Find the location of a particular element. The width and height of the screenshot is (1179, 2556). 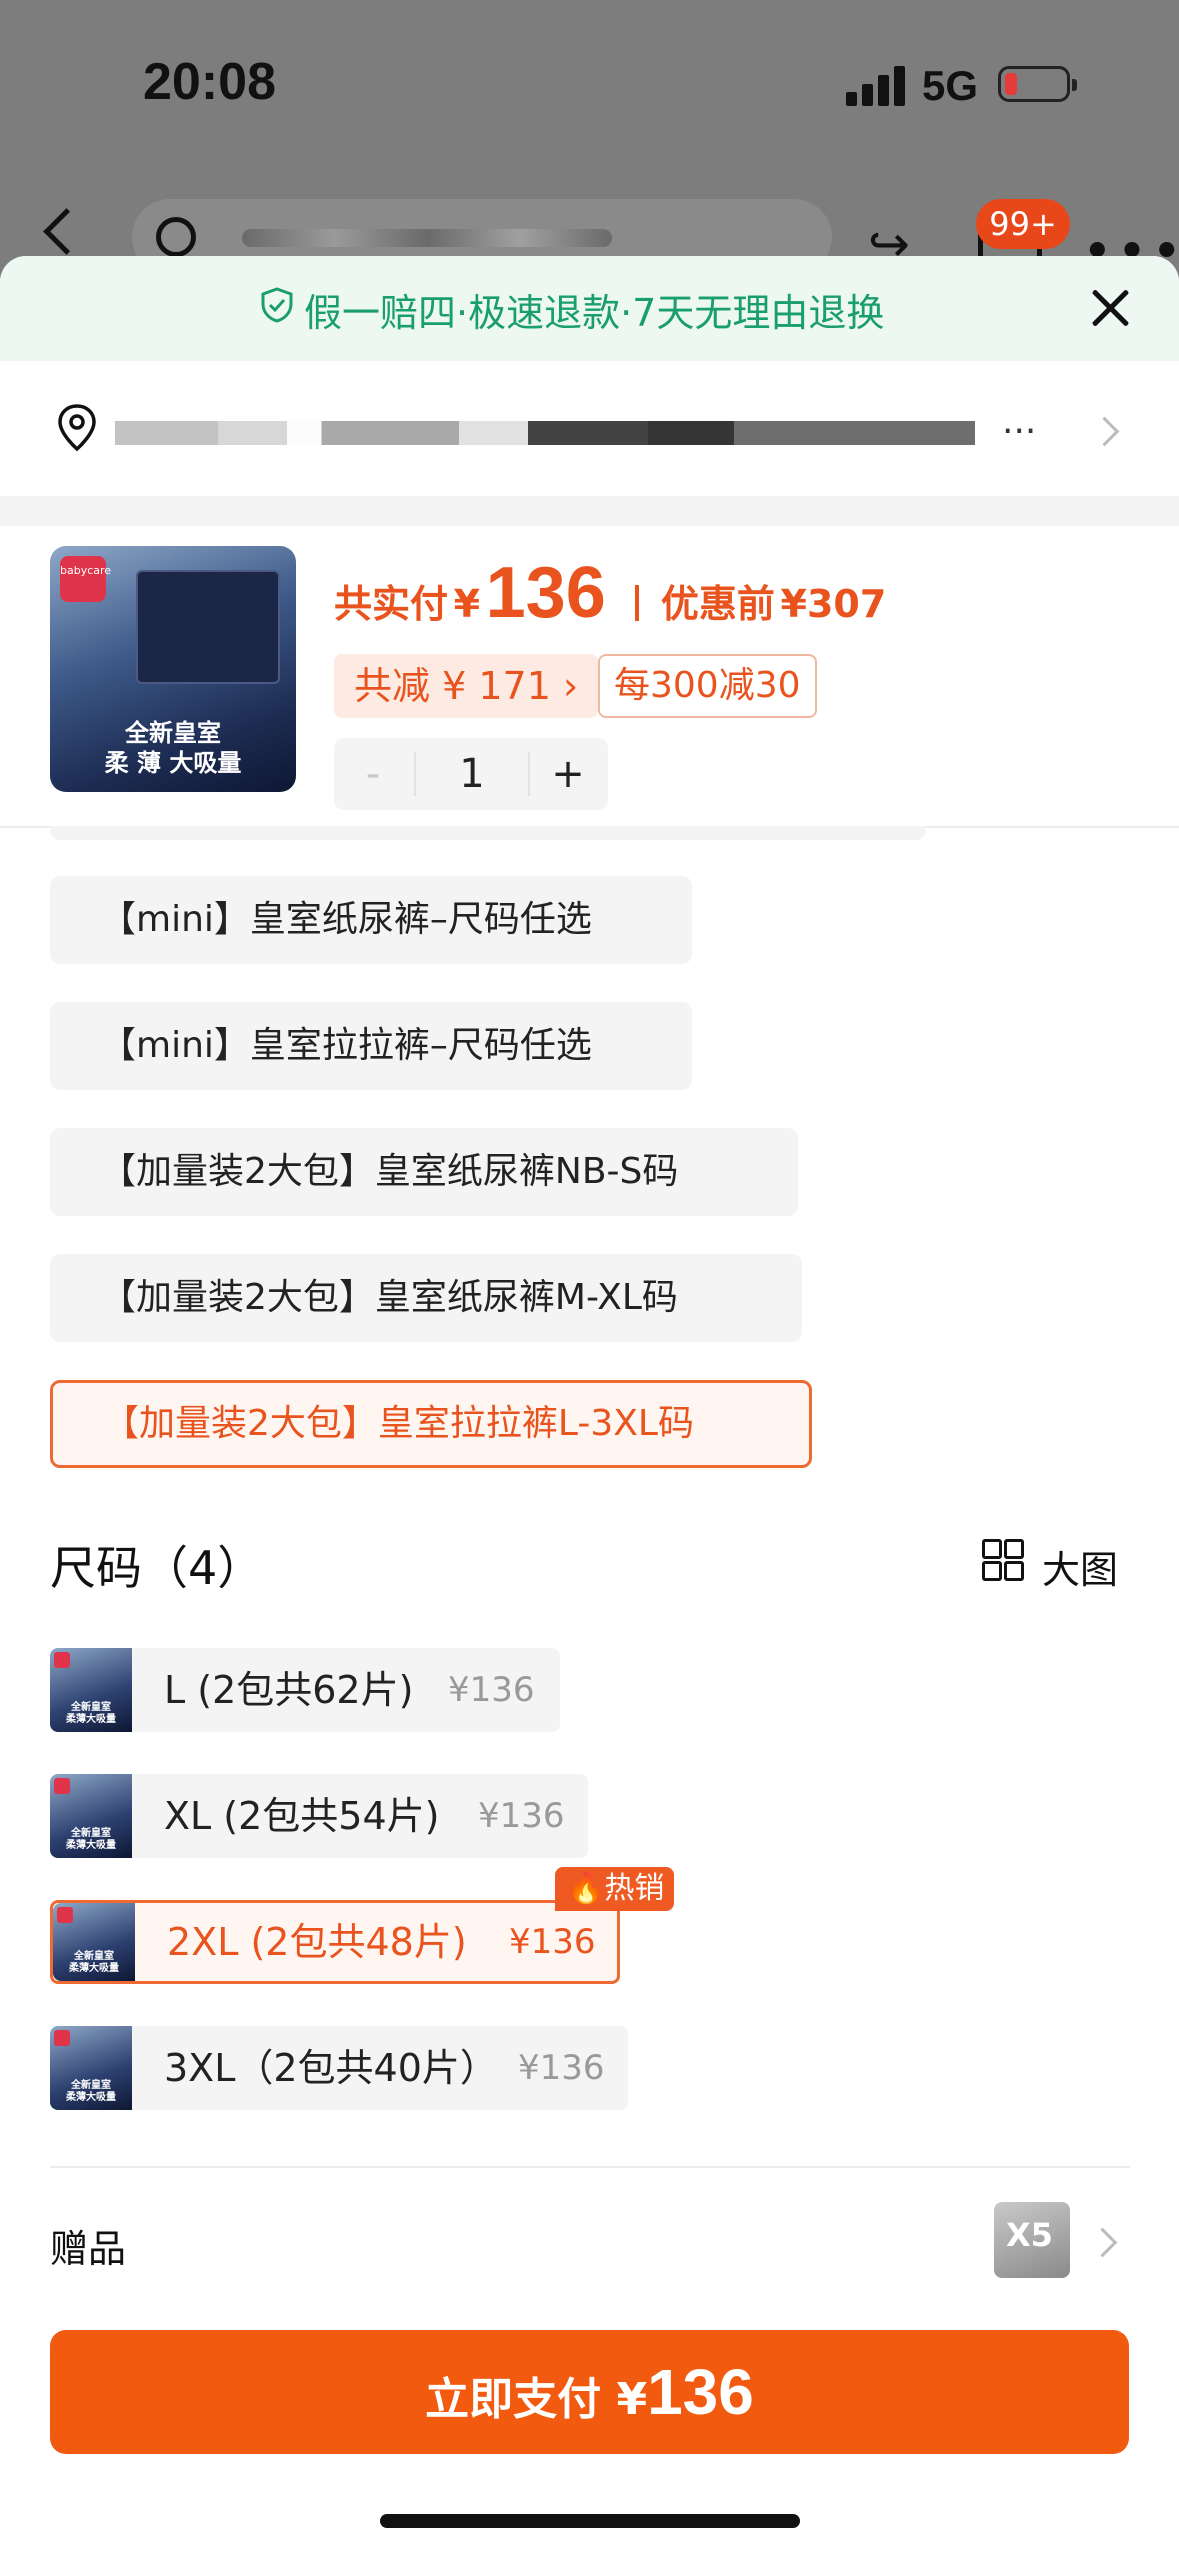

size-name: XL (2包共54片) is located at coordinates (302, 1816).